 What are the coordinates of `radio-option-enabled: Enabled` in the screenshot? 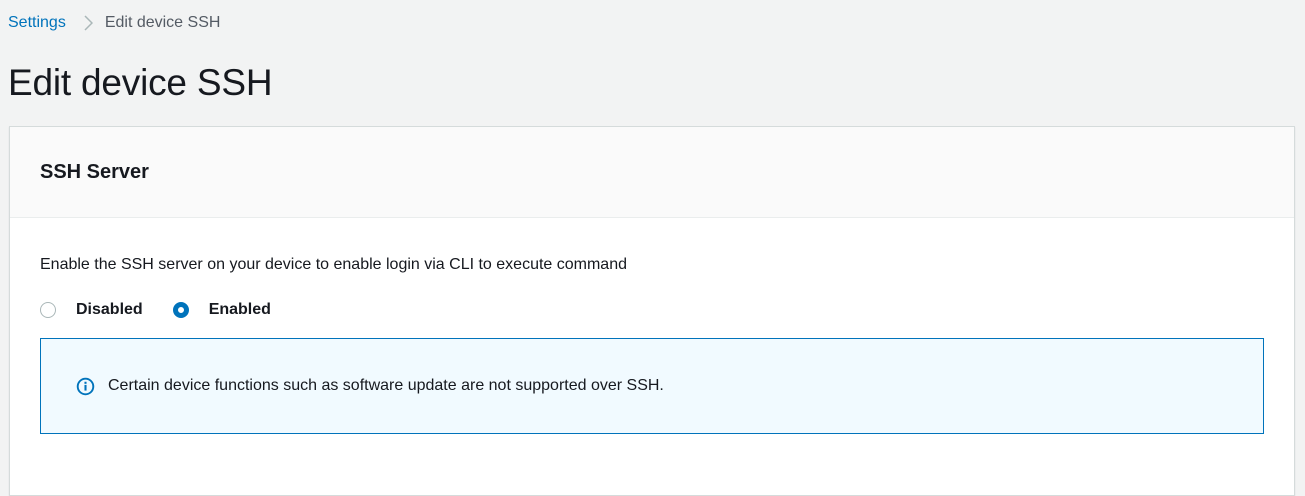 It's located at (221, 310).